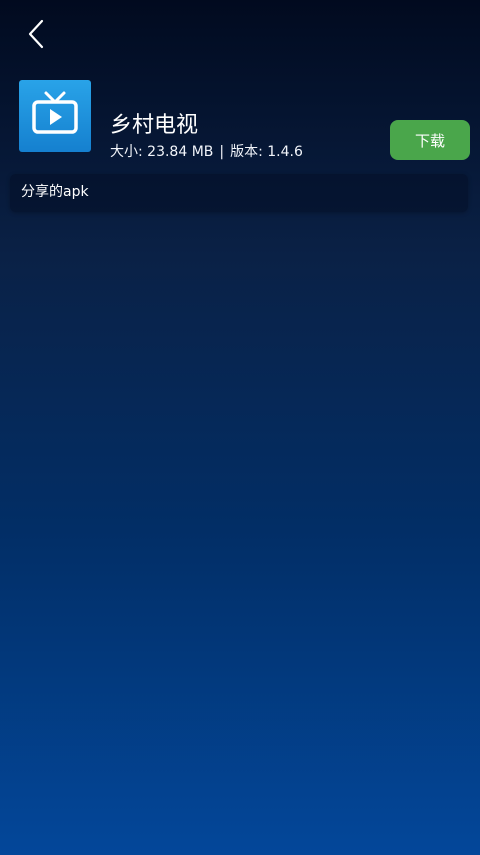 The image size is (480, 855). I want to click on app-icon, so click(55, 116).